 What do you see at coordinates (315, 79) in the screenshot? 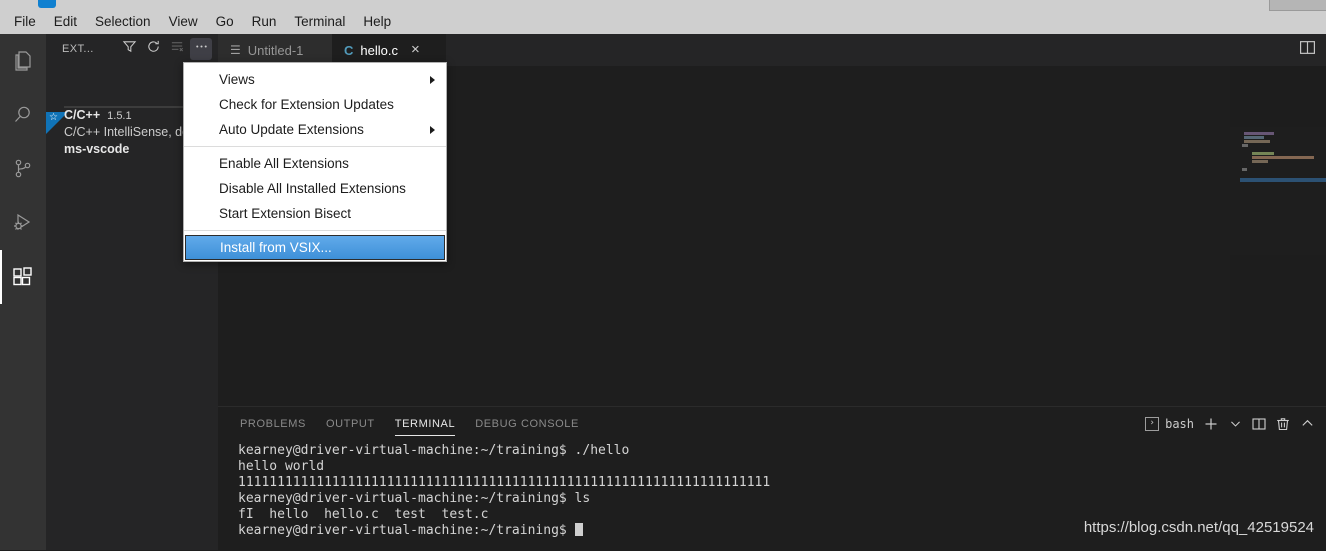
I see `menu-item-views: Views` at bounding box center [315, 79].